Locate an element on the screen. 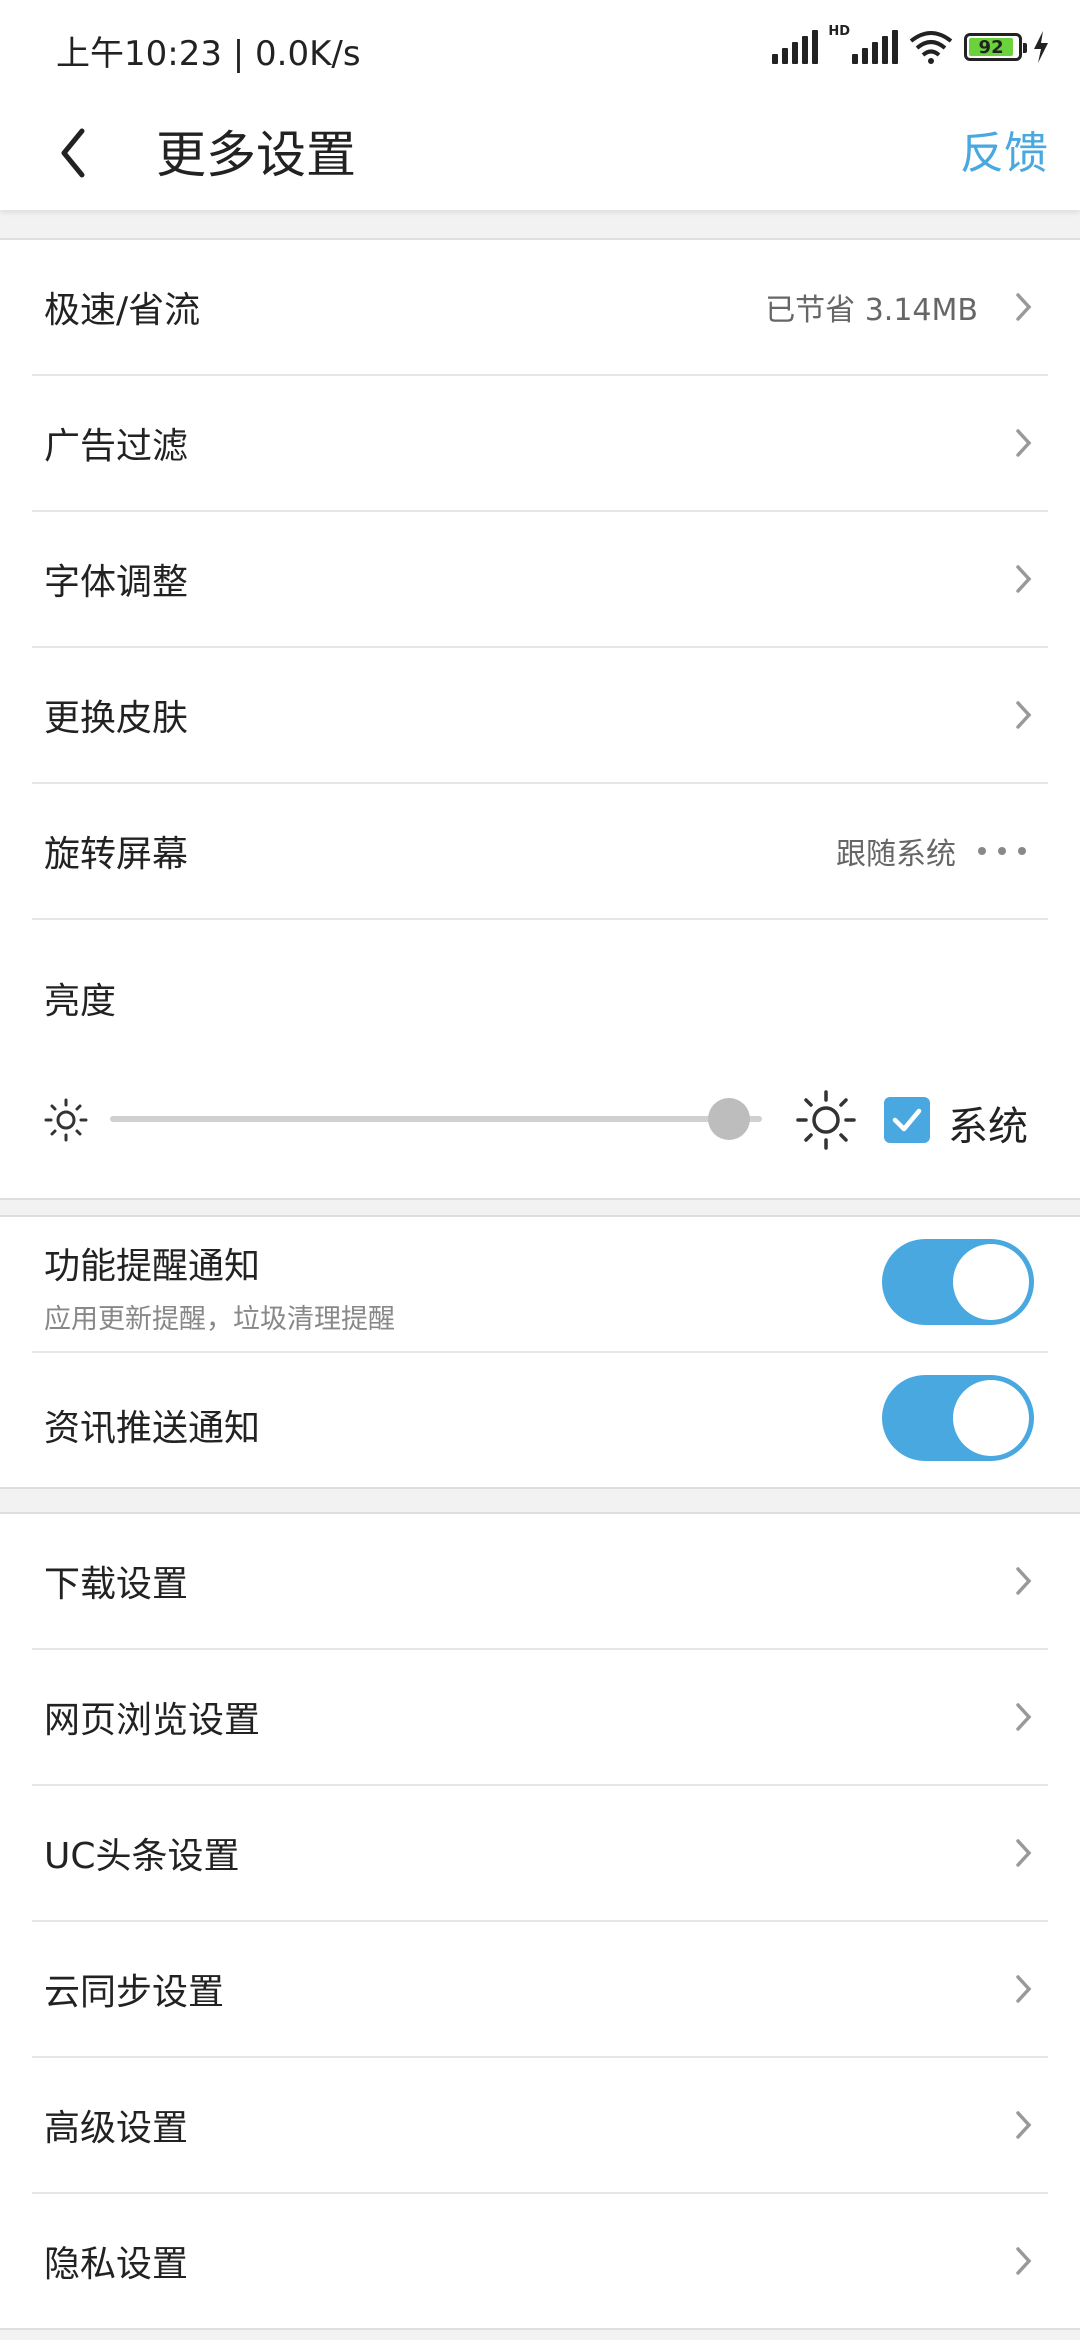  status-icons: HD 92 is located at coordinates (911, 46).